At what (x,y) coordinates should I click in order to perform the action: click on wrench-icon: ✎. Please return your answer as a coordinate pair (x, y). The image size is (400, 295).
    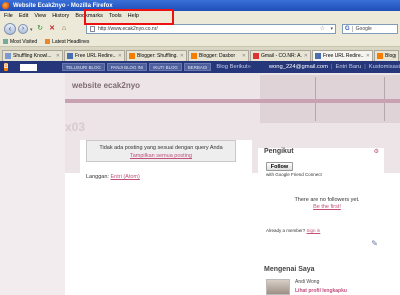
    Looking at the image, I should click on (374, 243).